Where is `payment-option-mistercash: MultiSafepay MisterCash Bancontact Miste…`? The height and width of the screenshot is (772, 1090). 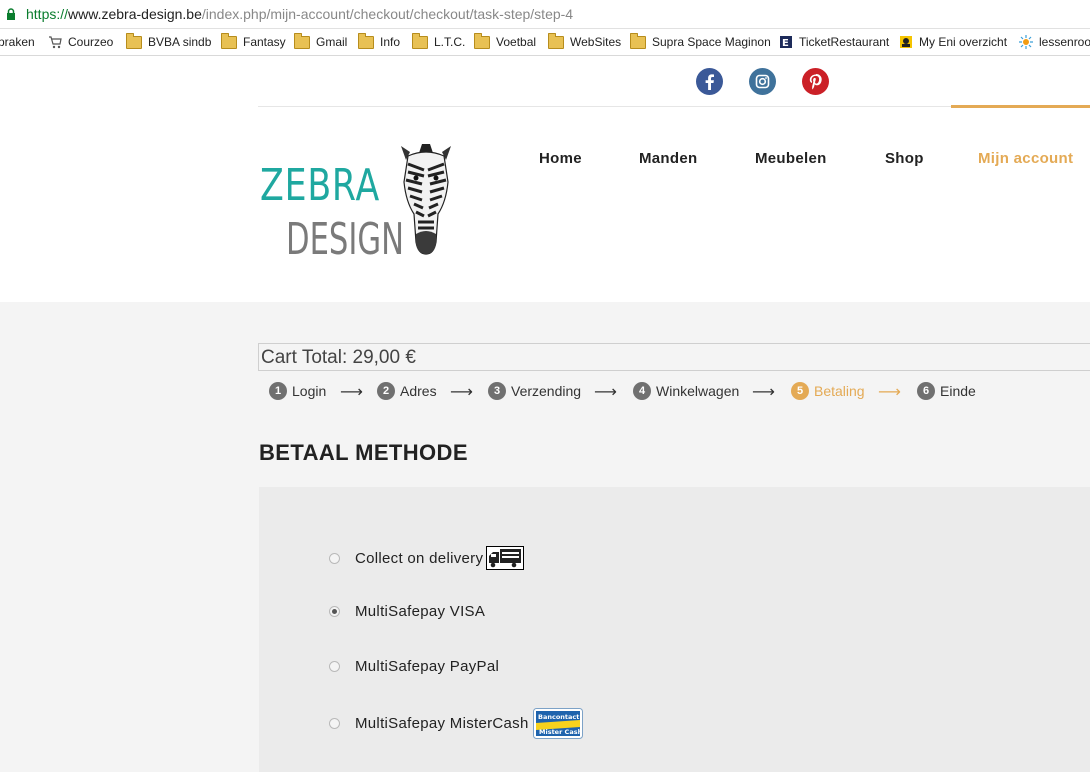
payment-option-mistercash: MultiSafepay MisterCash Bancontact Miste… is located at coordinates (456, 723).